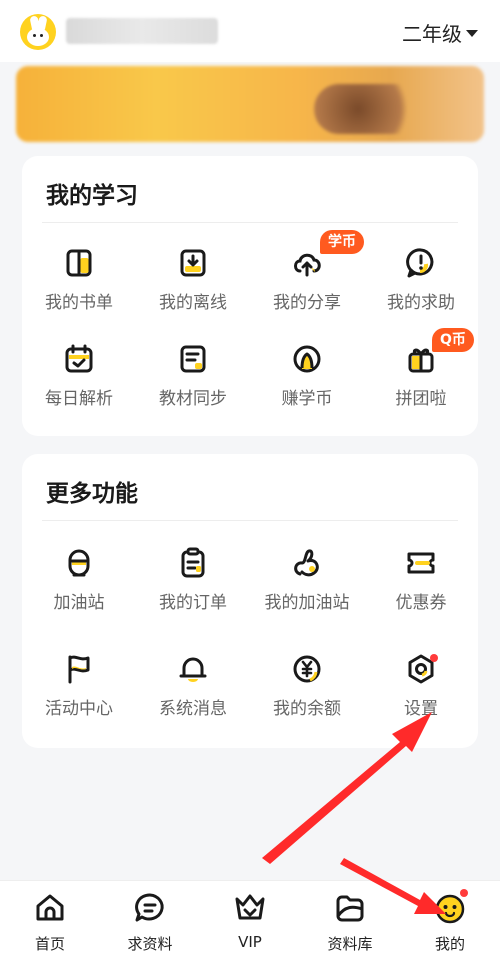 This screenshot has height=965, width=500. What do you see at coordinates (79, 263) in the screenshot?
I see `book-icon` at bounding box center [79, 263].